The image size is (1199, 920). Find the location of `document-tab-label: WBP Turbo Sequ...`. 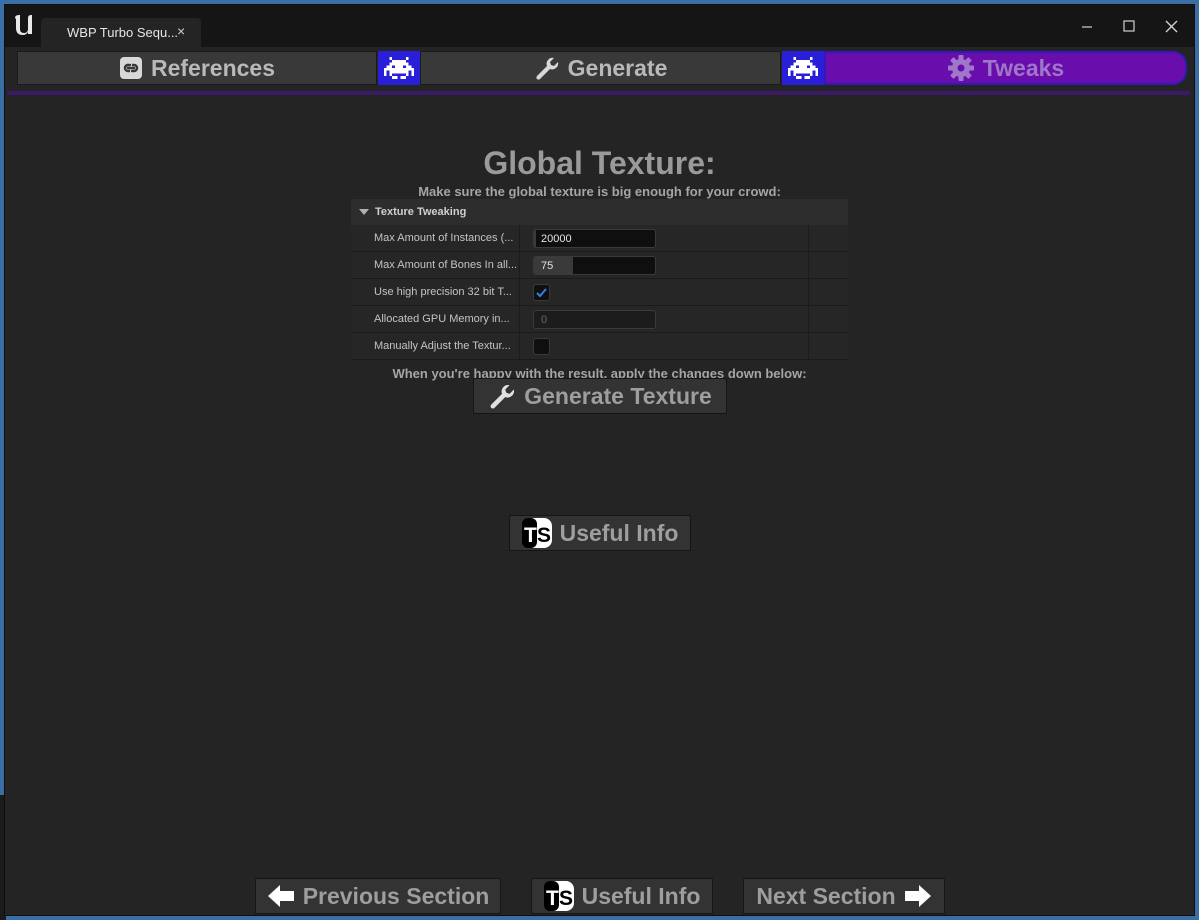

document-tab-label: WBP Turbo Sequ... is located at coordinates (123, 32).